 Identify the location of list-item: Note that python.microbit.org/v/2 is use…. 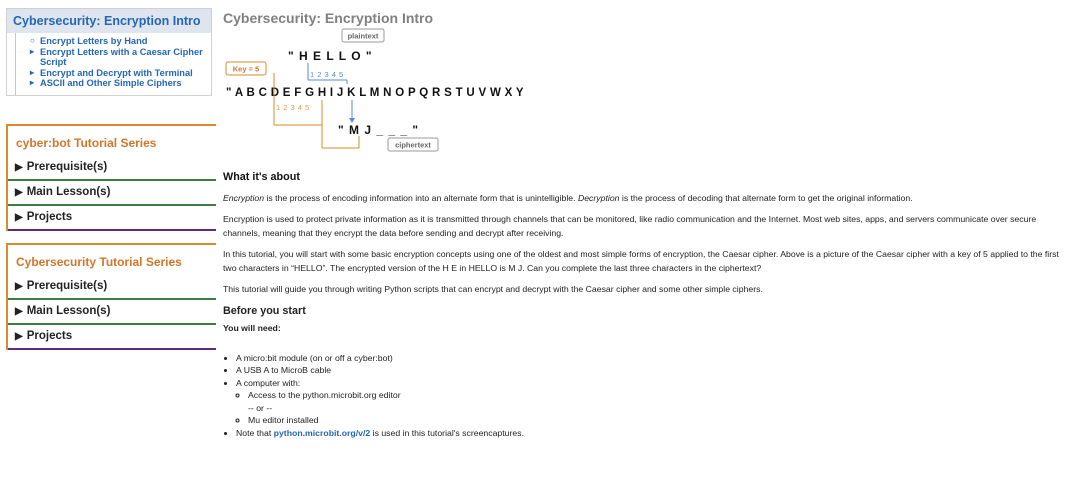
(654, 433).